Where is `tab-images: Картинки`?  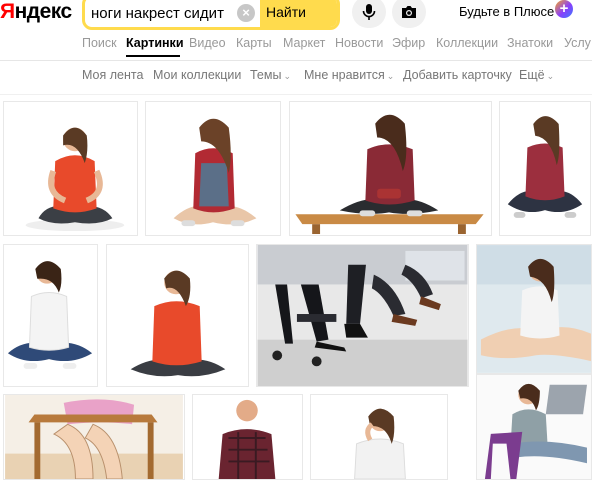
tab-images: Картинки is located at coordinates (155, 43).